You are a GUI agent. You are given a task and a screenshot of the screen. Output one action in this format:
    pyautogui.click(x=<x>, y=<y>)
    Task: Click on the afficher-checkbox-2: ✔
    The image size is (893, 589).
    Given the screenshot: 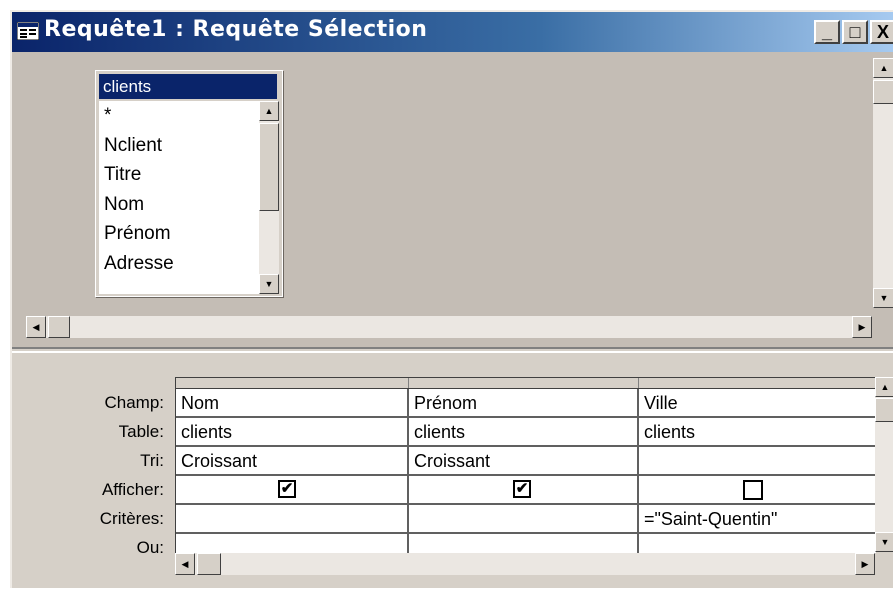 What is the action you would take?
    pyautogui.click(x=522, y=489)
    